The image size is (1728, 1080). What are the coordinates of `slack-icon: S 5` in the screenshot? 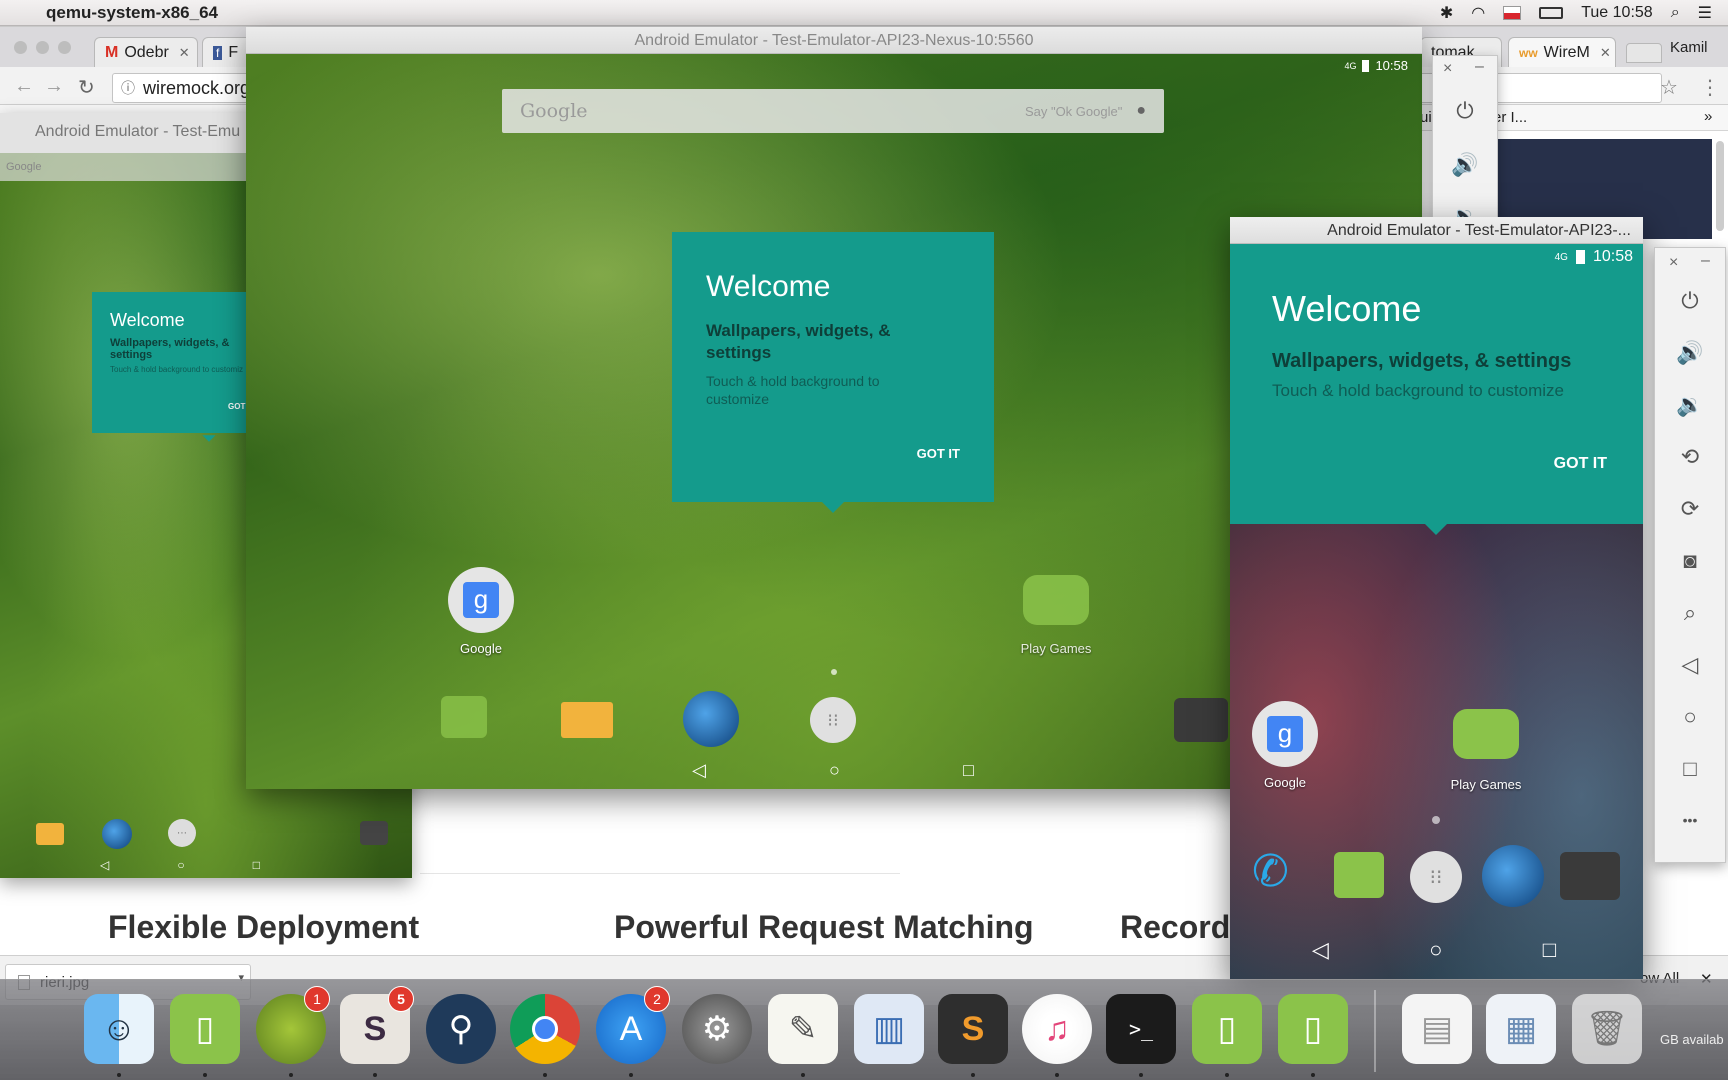 It's located at (377, 1025).